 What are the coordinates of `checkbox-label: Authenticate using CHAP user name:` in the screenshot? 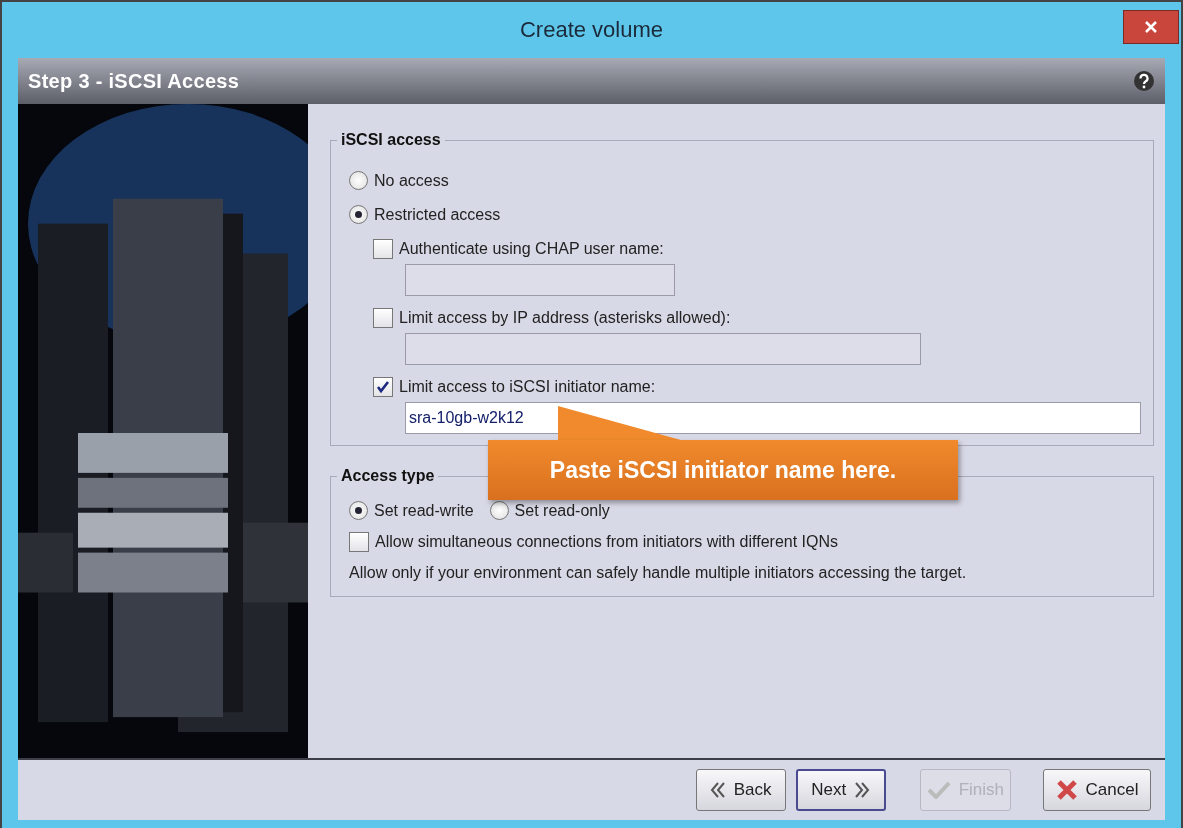 It's located at (531, 249).